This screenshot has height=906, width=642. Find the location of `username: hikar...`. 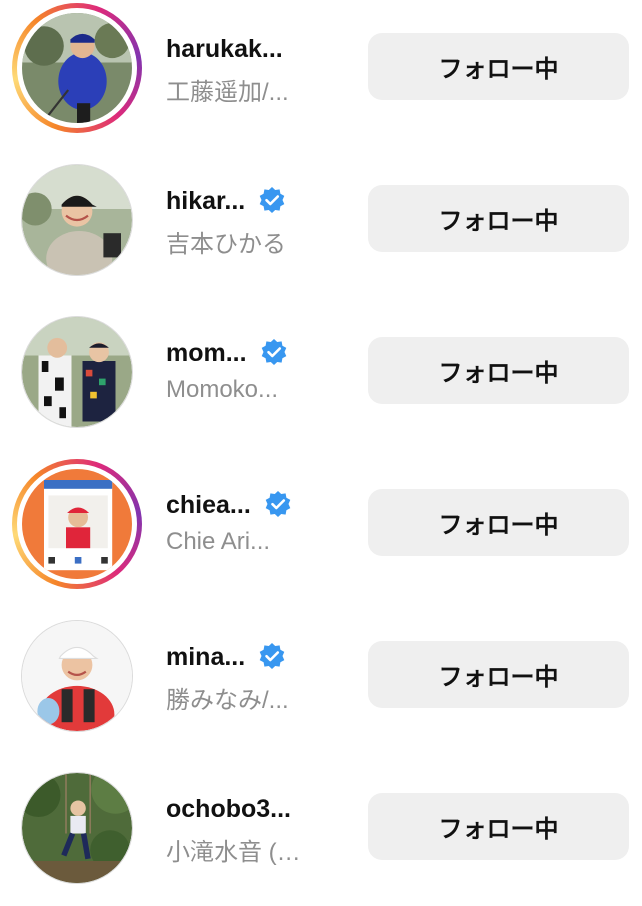

username: hikar... is located at coordinates (205, 201).